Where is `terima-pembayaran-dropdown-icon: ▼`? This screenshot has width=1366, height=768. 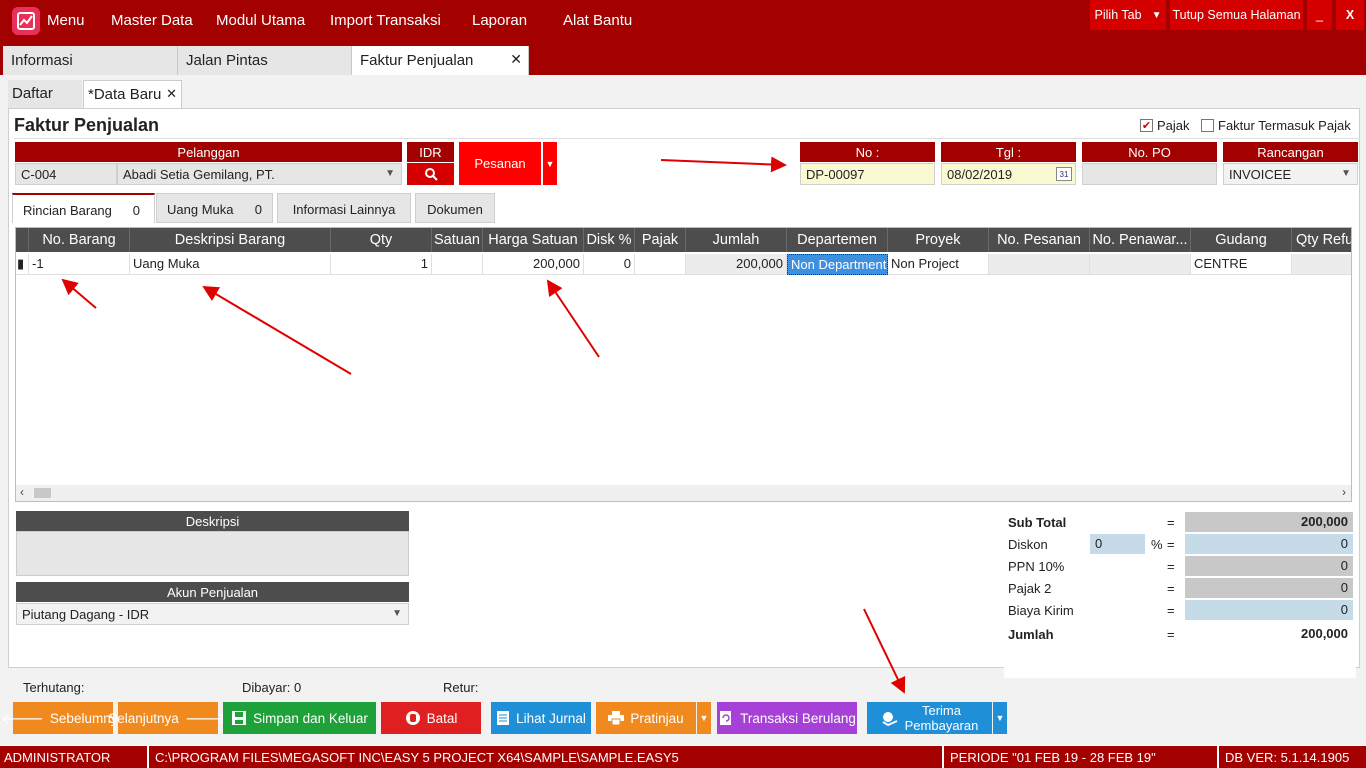
terima-pembayaran-dropdown-icon: ▼ is located at coordinates (1000, 718).